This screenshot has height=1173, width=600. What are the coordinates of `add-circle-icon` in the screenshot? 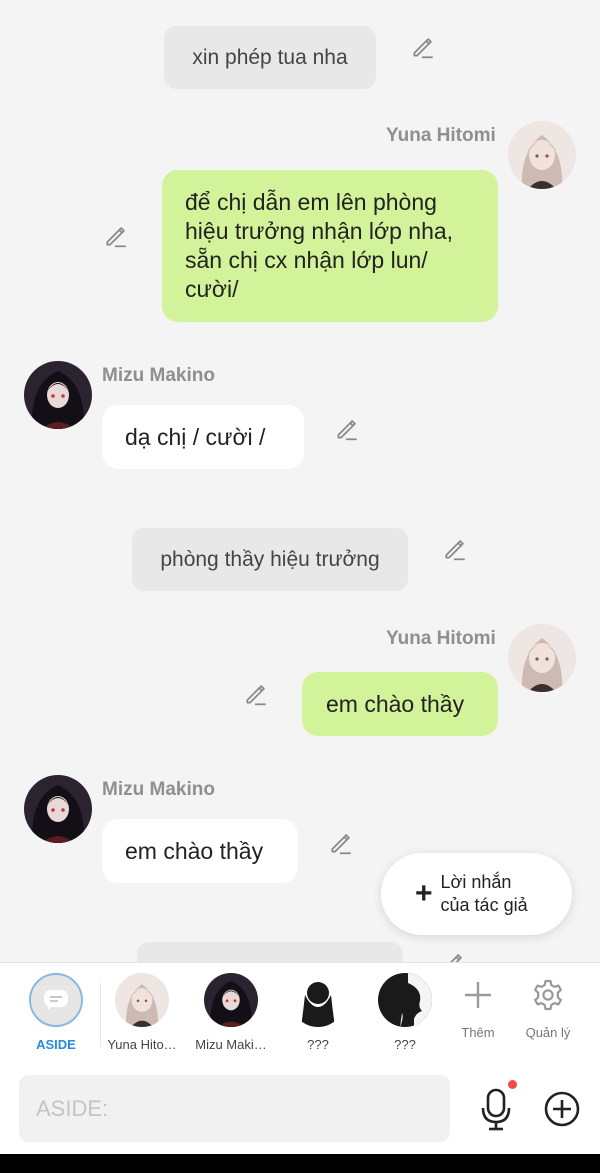 It's located at (562, 1109).